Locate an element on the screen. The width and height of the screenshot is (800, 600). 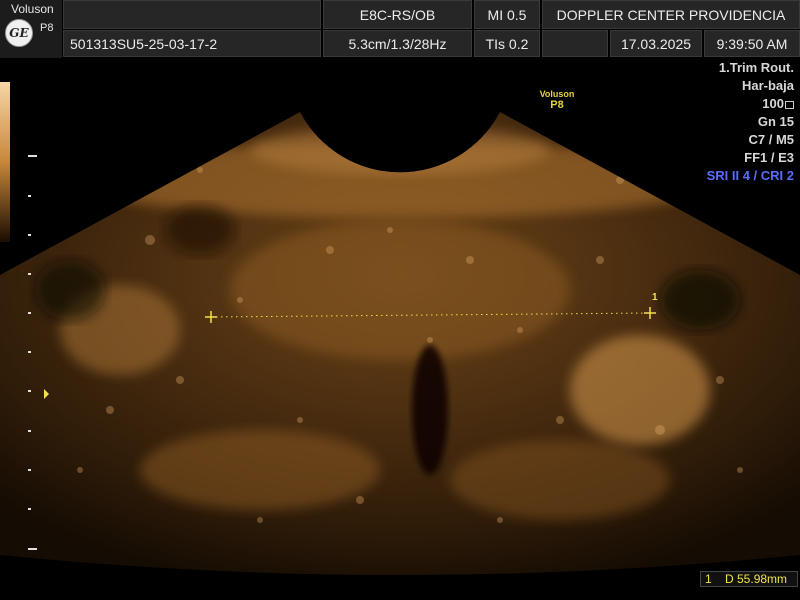
time-label: 9:39:50 AM is located at coordinates (752, 43).